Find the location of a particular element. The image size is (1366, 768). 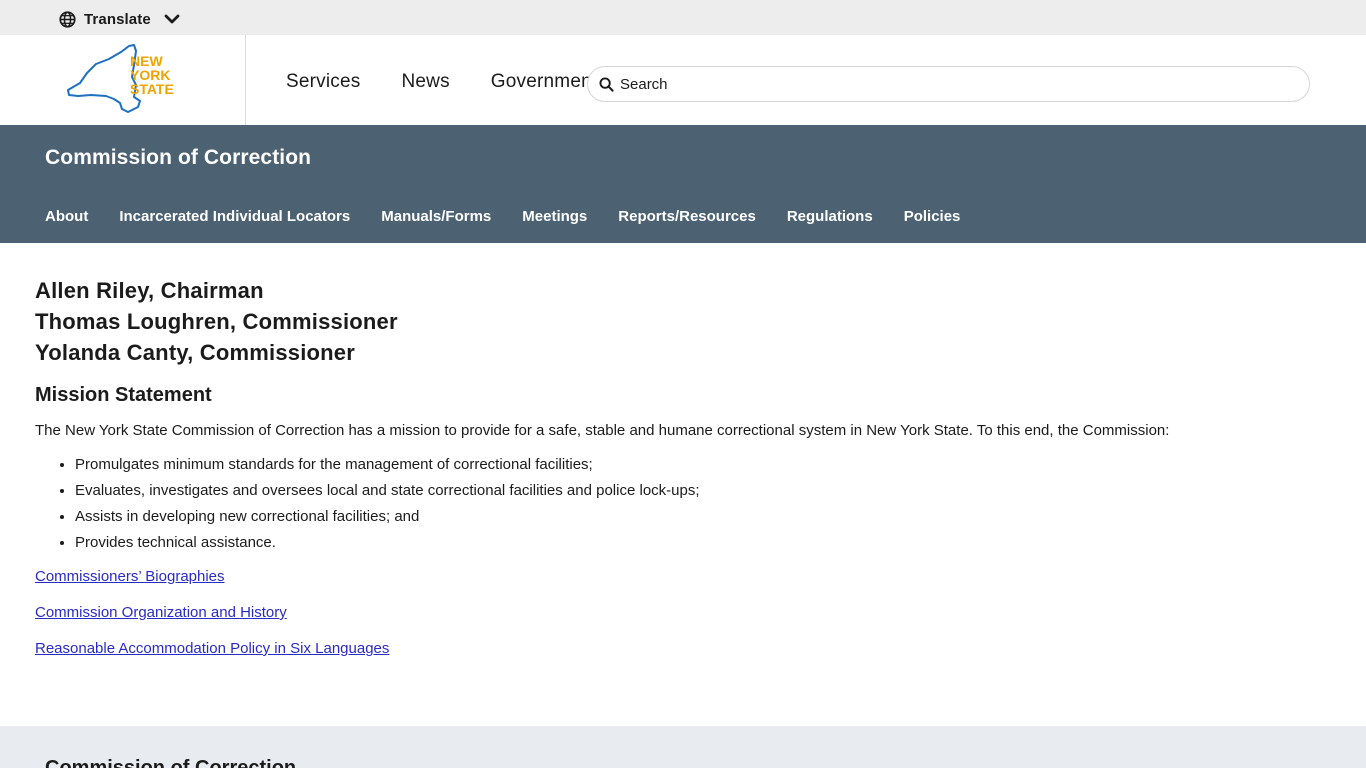

agency-nav-regulations: Regulations is located at coordinates (830, 216).